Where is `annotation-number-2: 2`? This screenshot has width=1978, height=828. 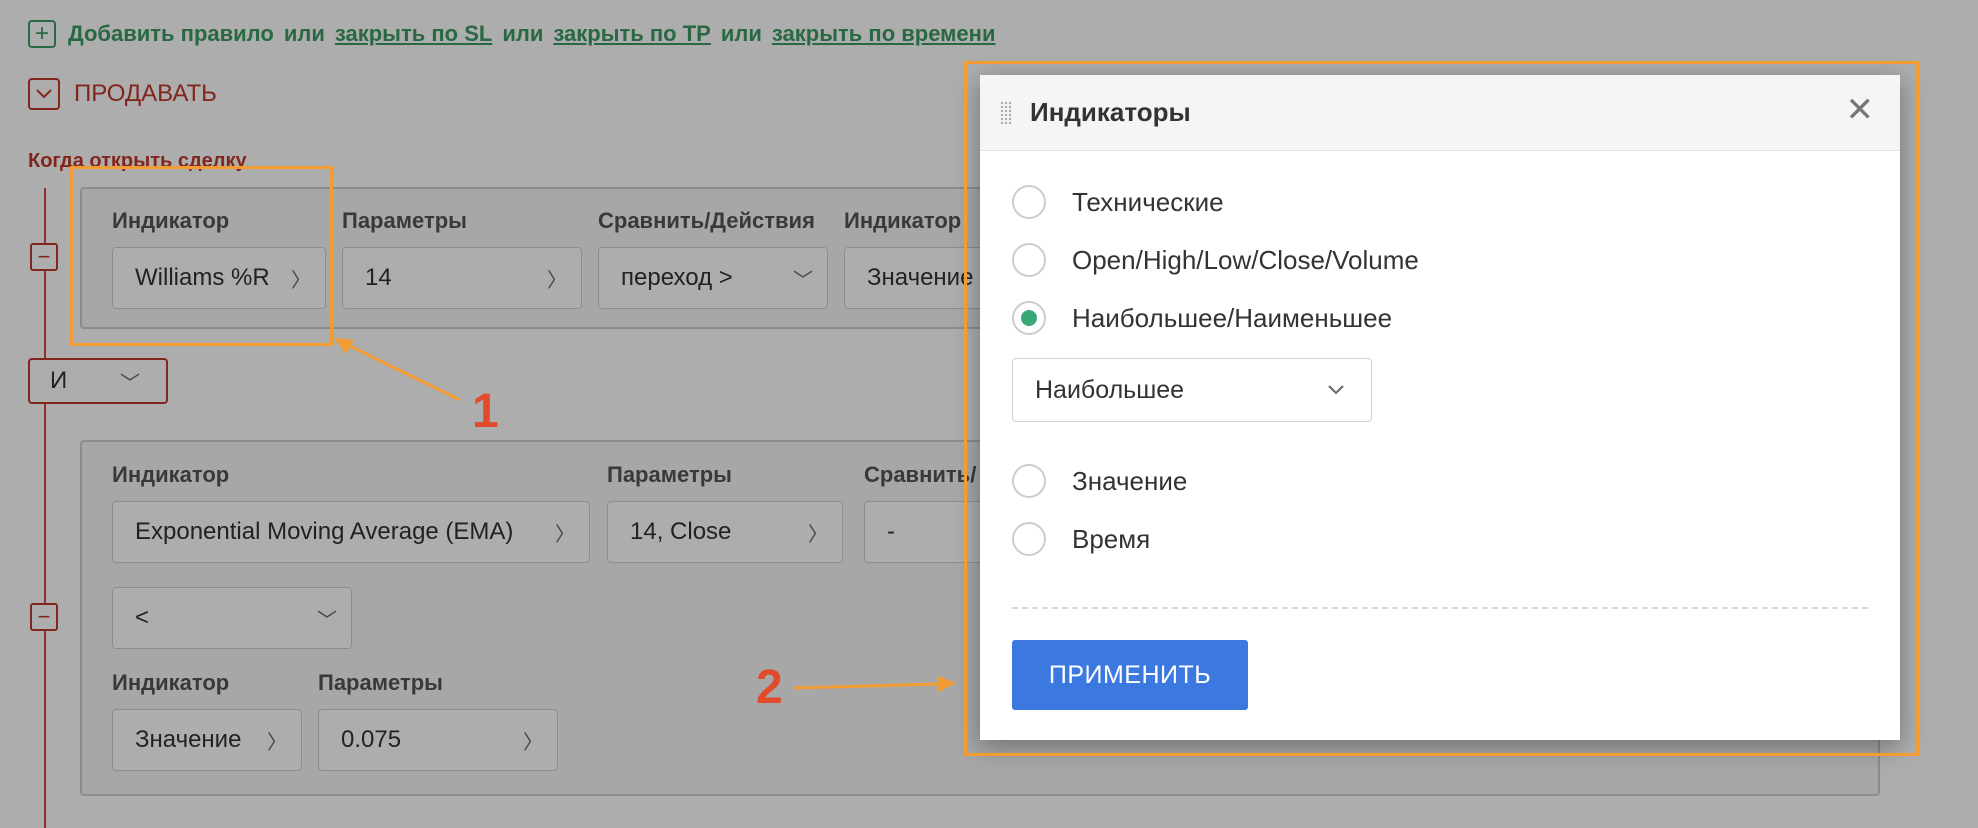
annotation-number-2: 2 is located at coordinates (769, 687).